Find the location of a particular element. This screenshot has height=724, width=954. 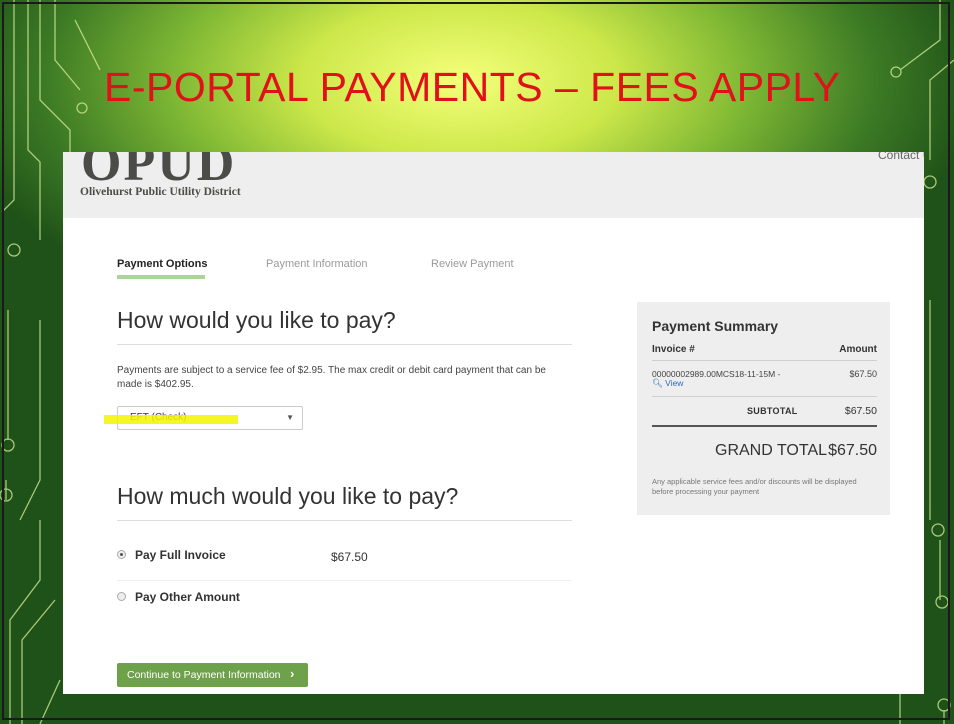

search-icon: 🔍︎ is located at coordinates (657, 383).